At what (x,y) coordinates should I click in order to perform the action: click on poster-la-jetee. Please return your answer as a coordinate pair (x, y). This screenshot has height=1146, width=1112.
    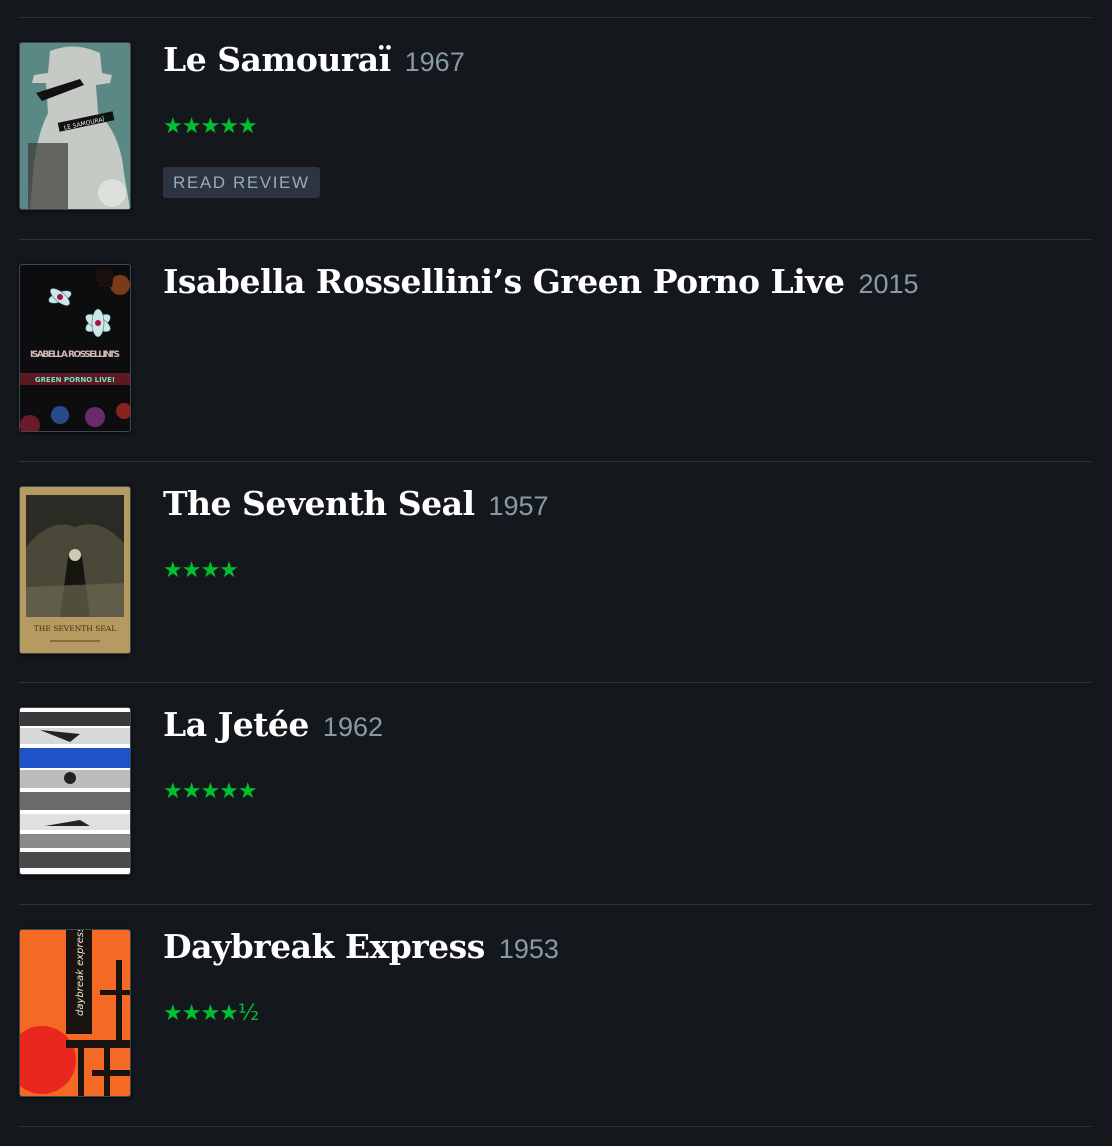
    Looking at the image, I should click on (75, 791).